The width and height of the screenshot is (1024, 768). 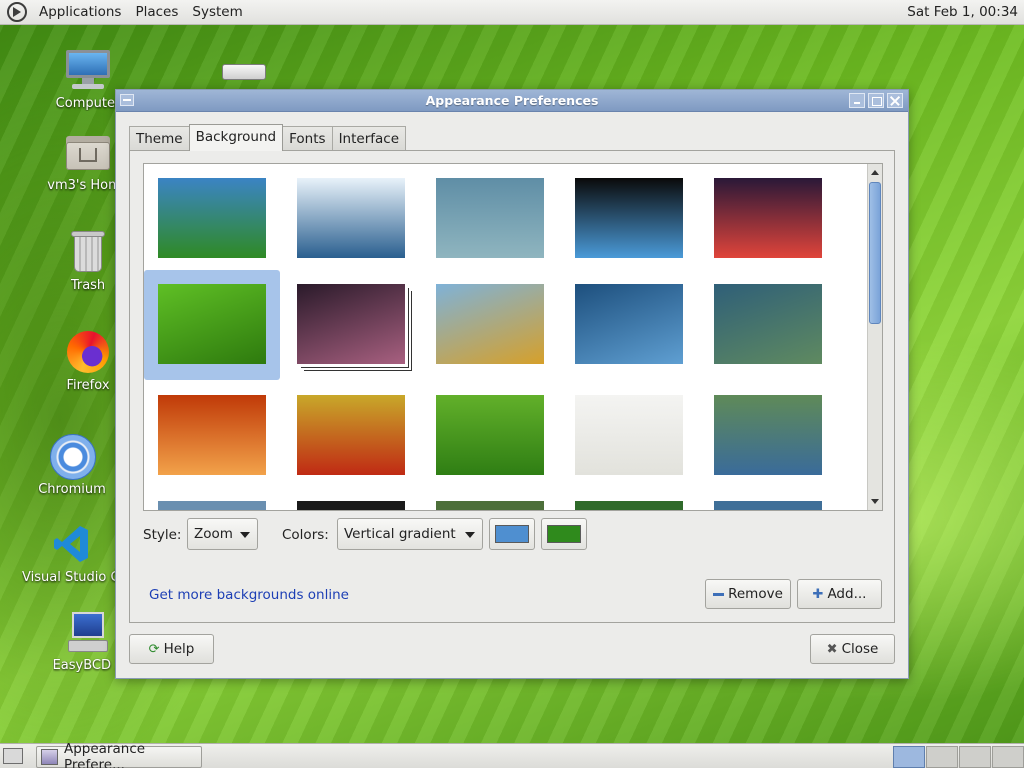 I want to click on desktop-icon-label: Visual Studio Code, so click(x=72, y=577).